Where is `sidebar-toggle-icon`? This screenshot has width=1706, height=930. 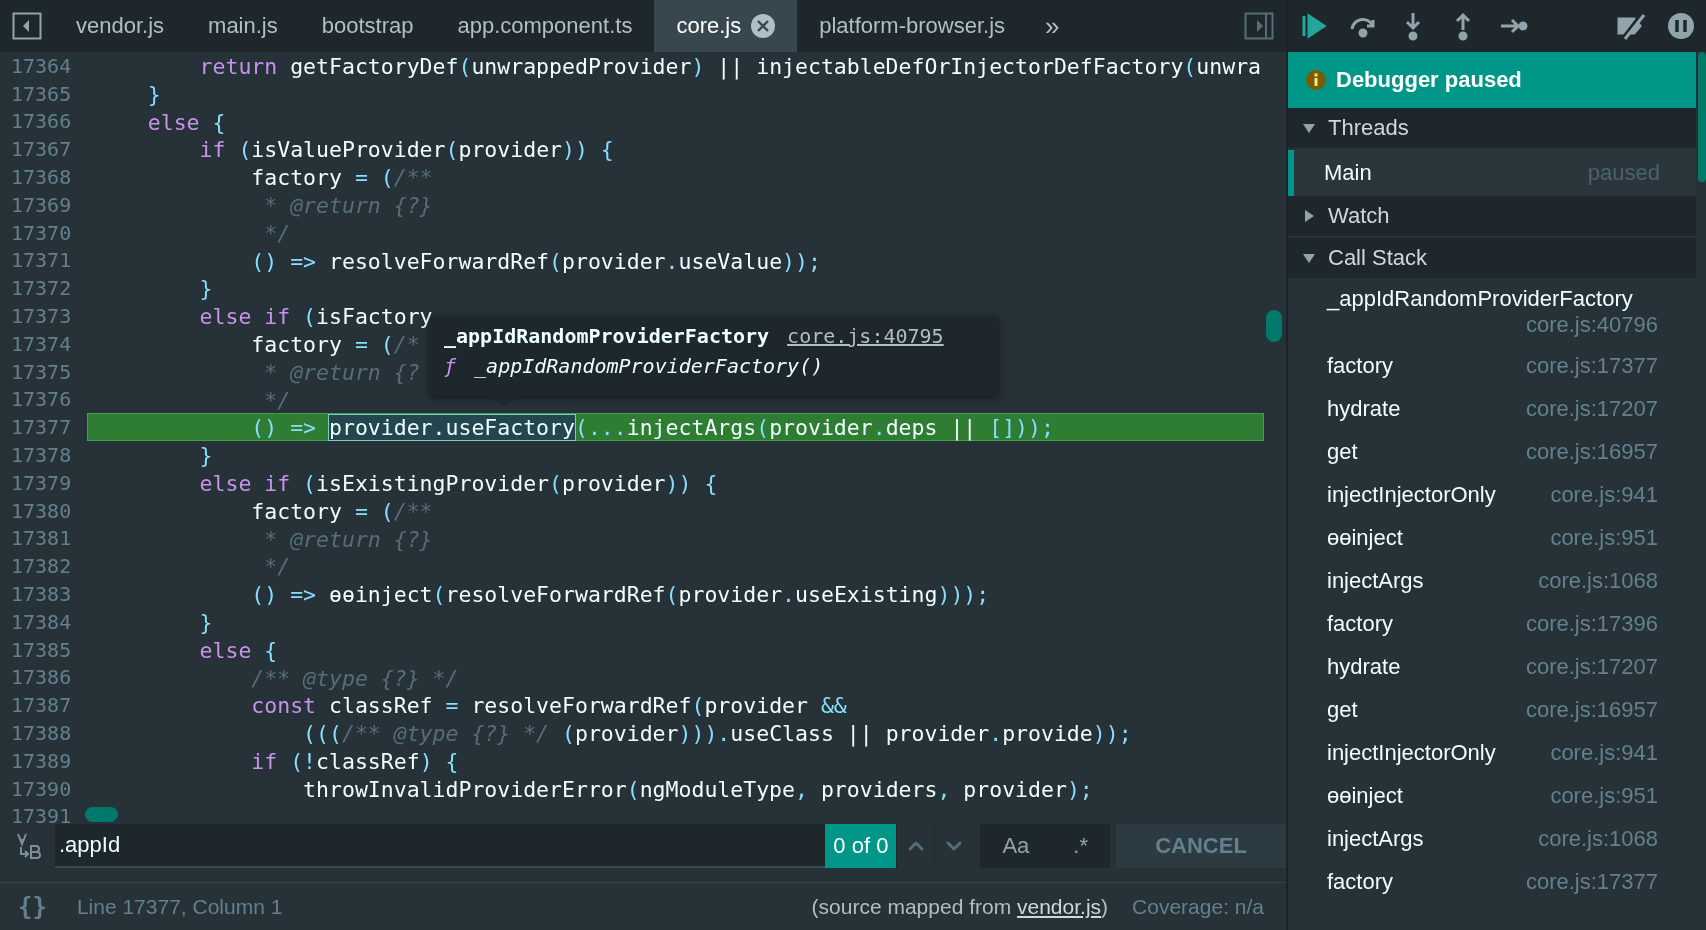
sidebar-toggle-icon is located at coordinates (27, 26).